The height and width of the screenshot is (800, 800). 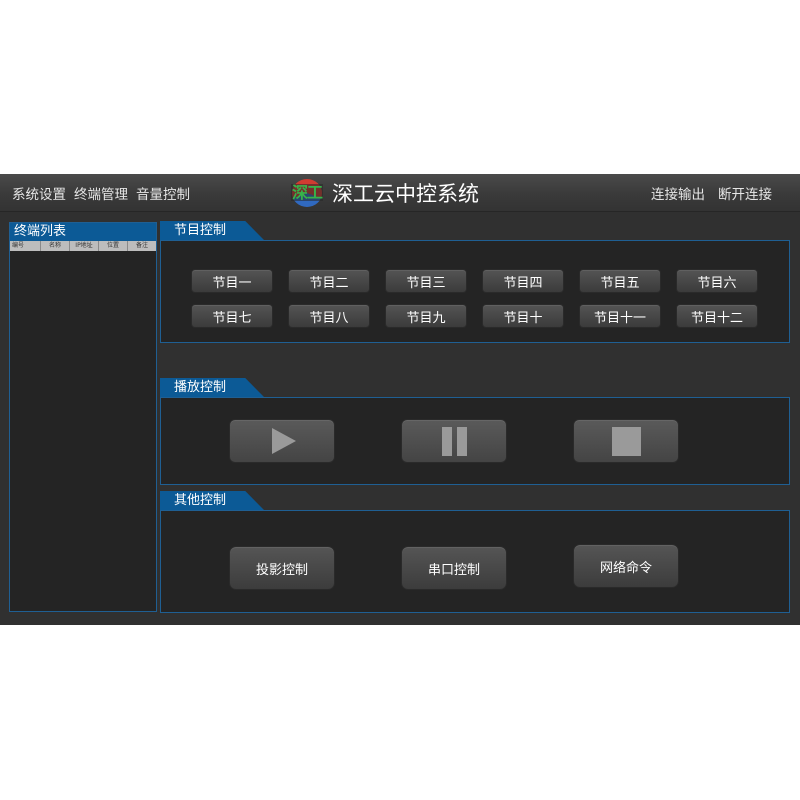 I want to click on nav-system-settings: 系统设置, so click(x=39, y=193).